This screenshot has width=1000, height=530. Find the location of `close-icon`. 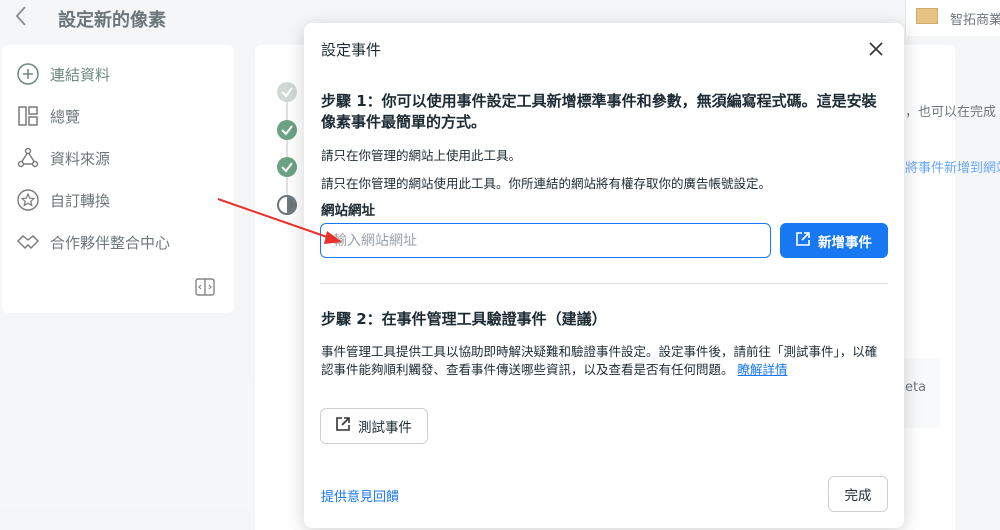

close-icon is located at coordinates (876, 49).